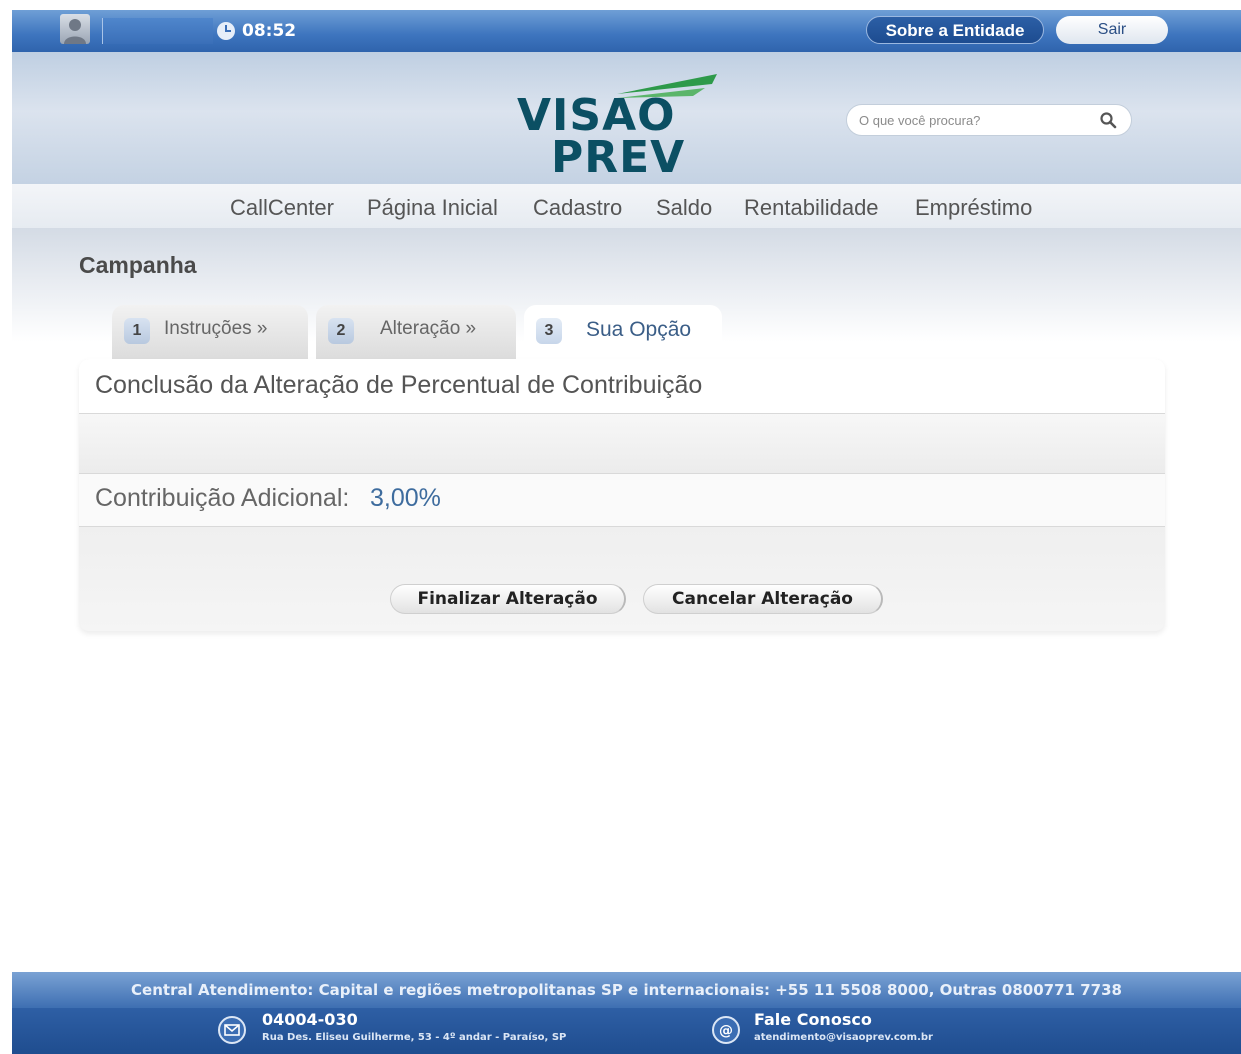 The image size is (1241, 1054). Describe the element at coordinates (763, 599) in the screenshot. I see `cancel-button: Cancelar Alteração` at that location.